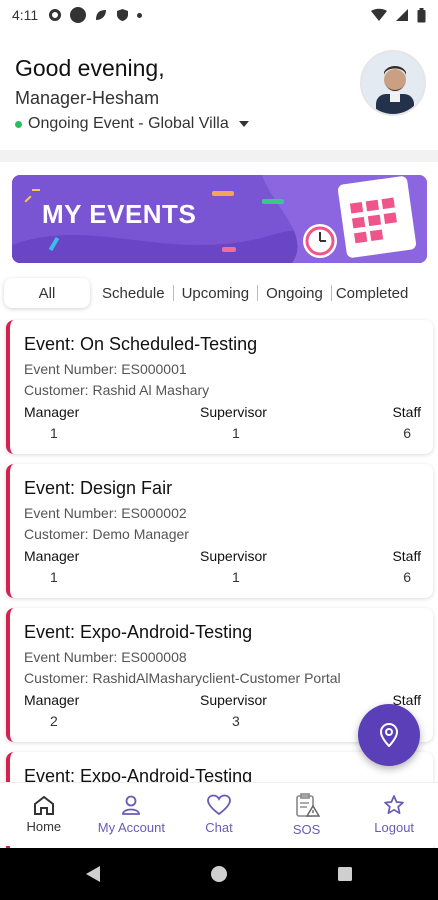 The height and width of the screenshot is (900, 438). I want to click on nav-home: Home, so click(44, 814).